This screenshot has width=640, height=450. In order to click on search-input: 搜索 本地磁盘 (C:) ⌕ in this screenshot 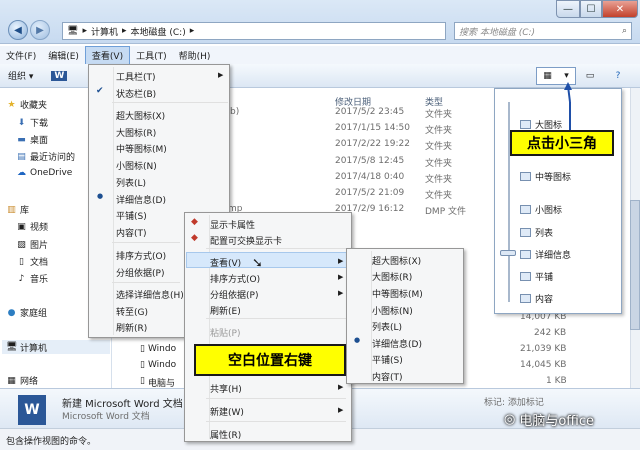, I will do `click(543, 31)`.